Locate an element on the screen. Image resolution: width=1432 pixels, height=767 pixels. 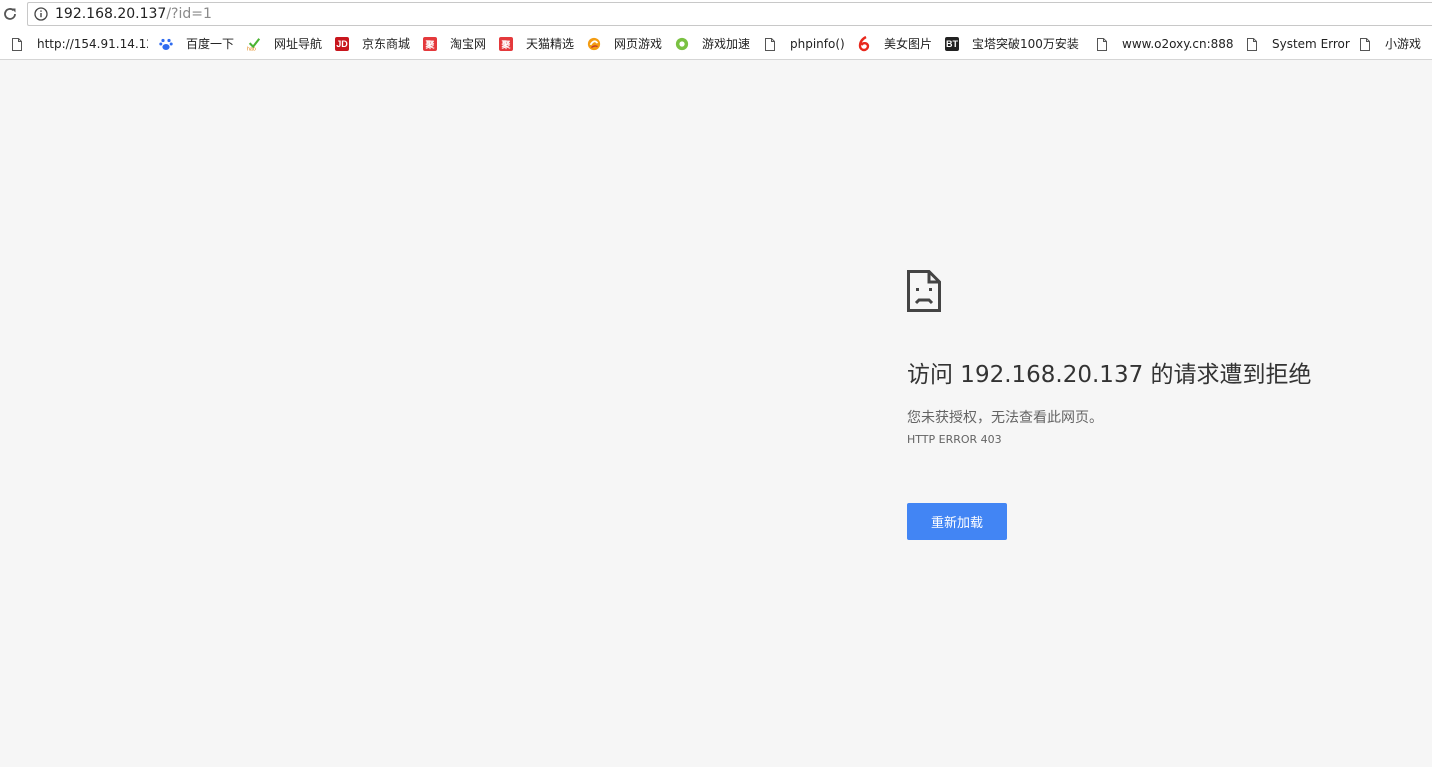
info-icon is located at coordinates (41, 14).